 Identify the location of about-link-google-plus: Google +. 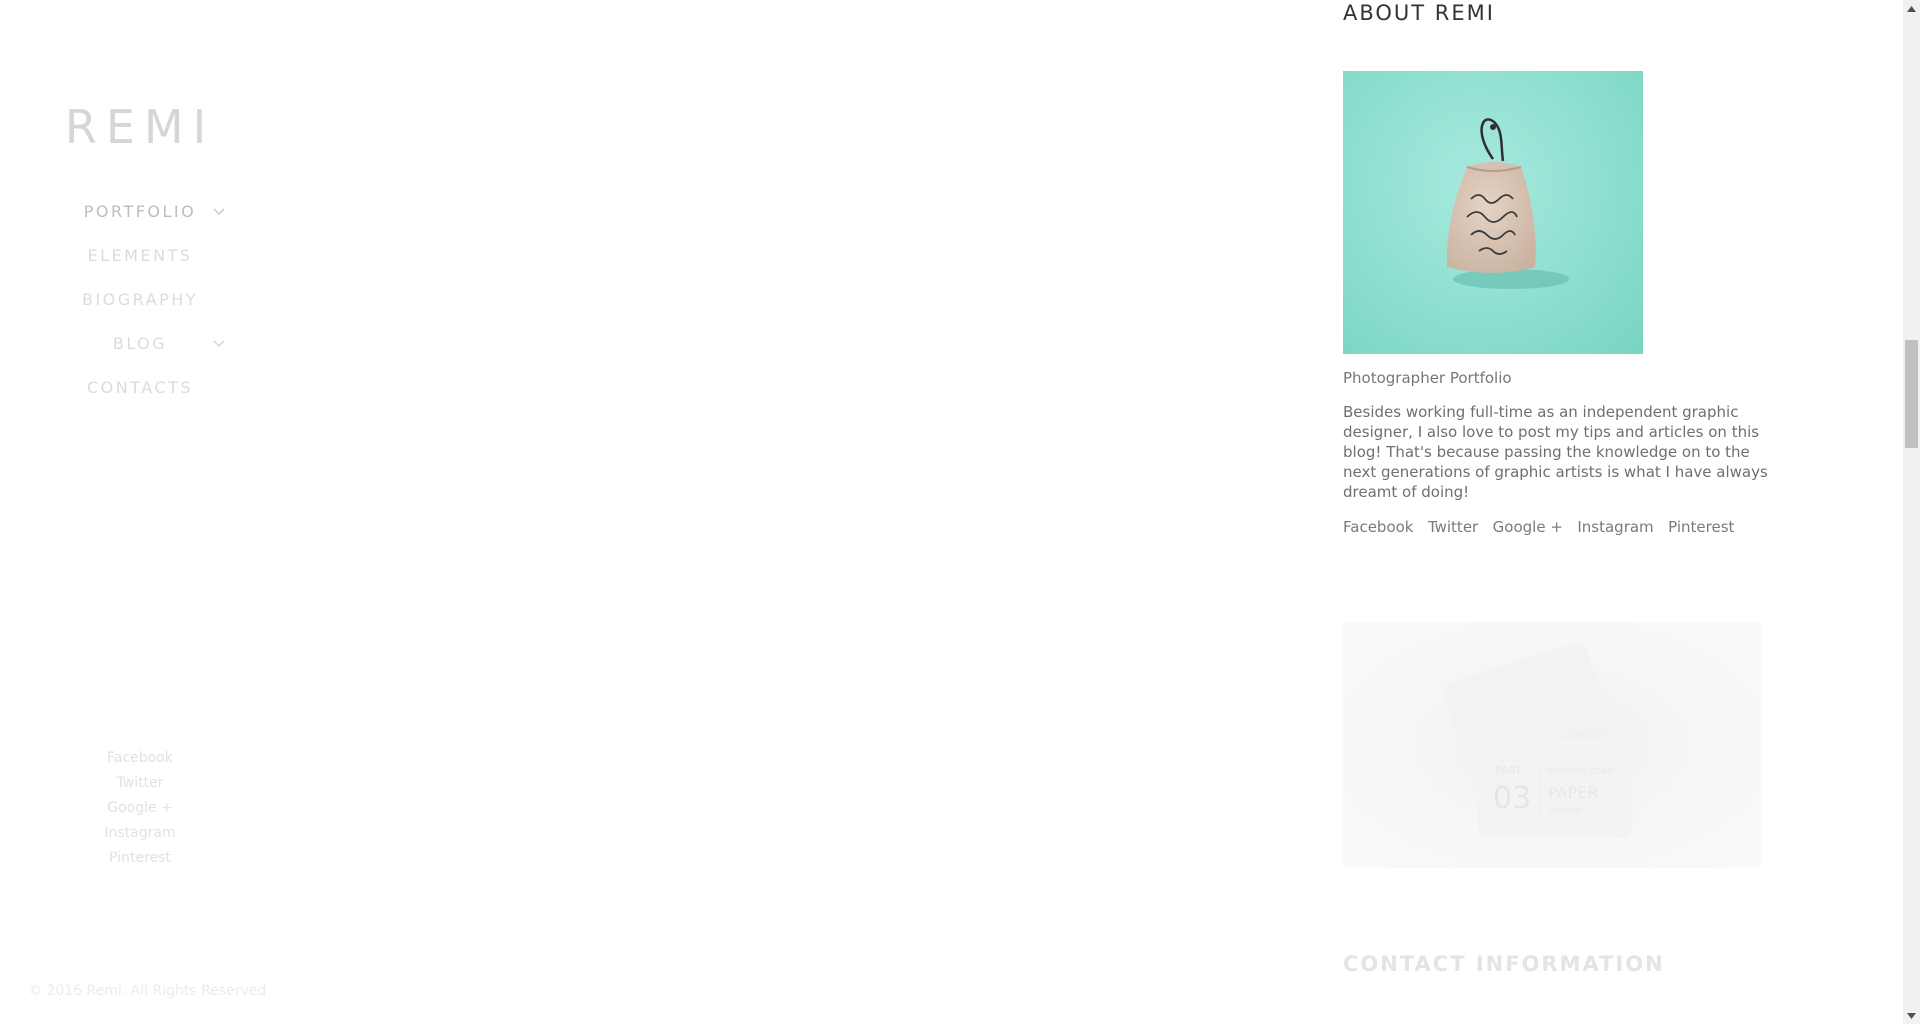
(1528, 527).